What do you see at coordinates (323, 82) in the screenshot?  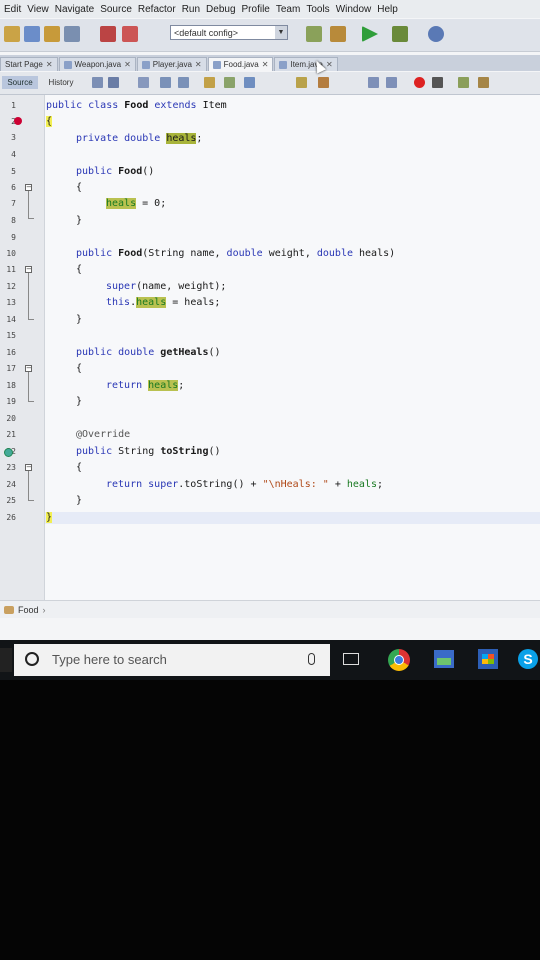 I see `shift-right-icon` at bounding box center [323, 82].